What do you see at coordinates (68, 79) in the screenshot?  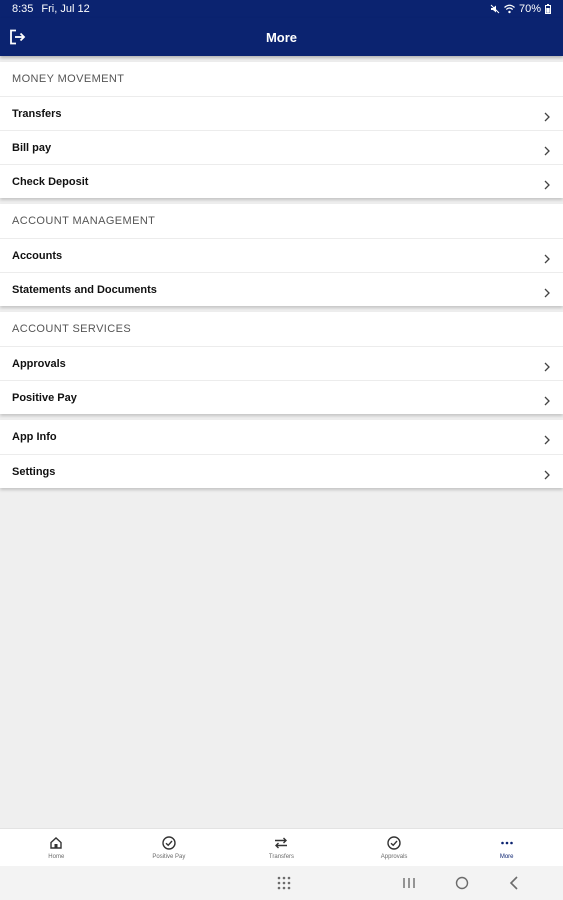 I see `section-header: MONEY MOVEMENT` at bounding box center [68, 79].